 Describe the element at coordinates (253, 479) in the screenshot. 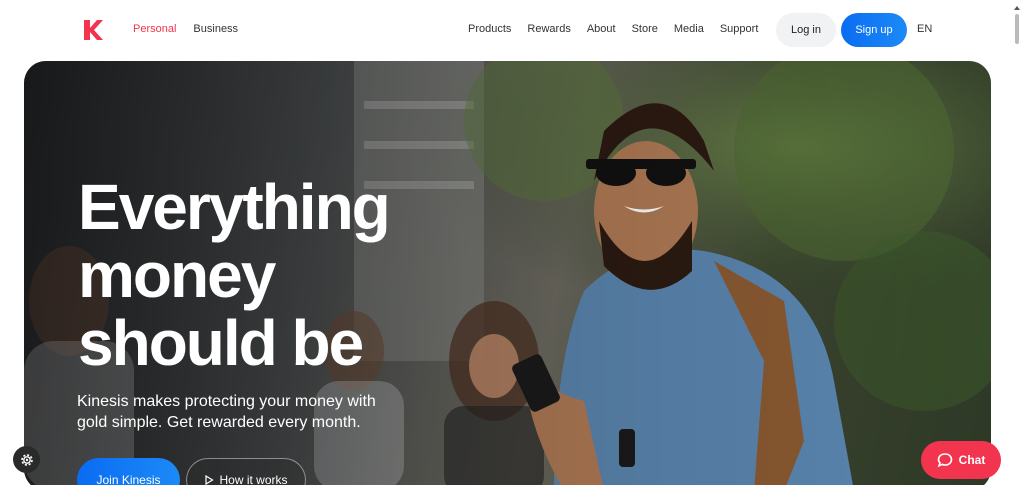

I see `how-it-works-label: How it works` at that location.